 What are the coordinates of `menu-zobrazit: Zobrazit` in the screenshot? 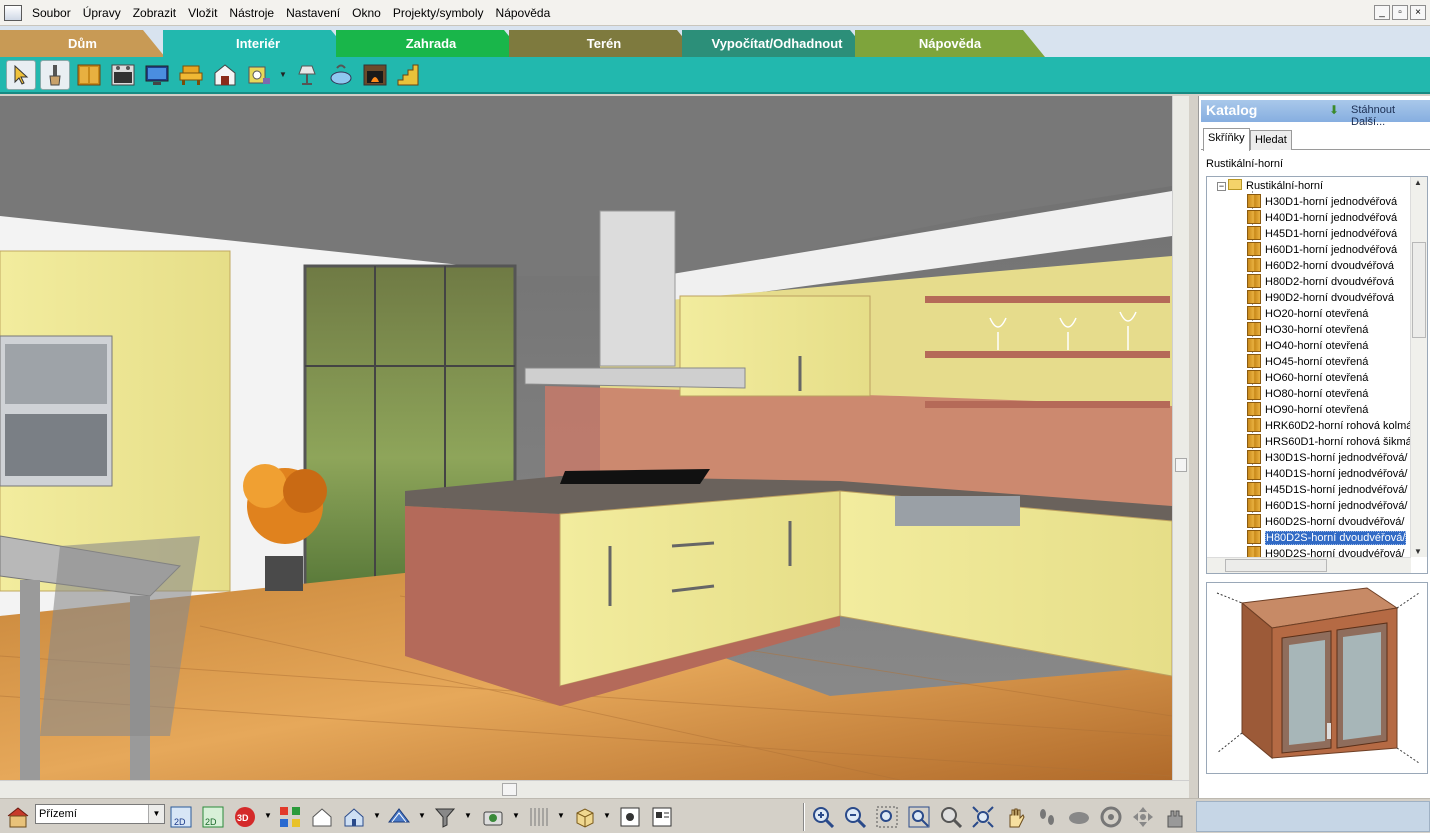 It's located at (154, 13).